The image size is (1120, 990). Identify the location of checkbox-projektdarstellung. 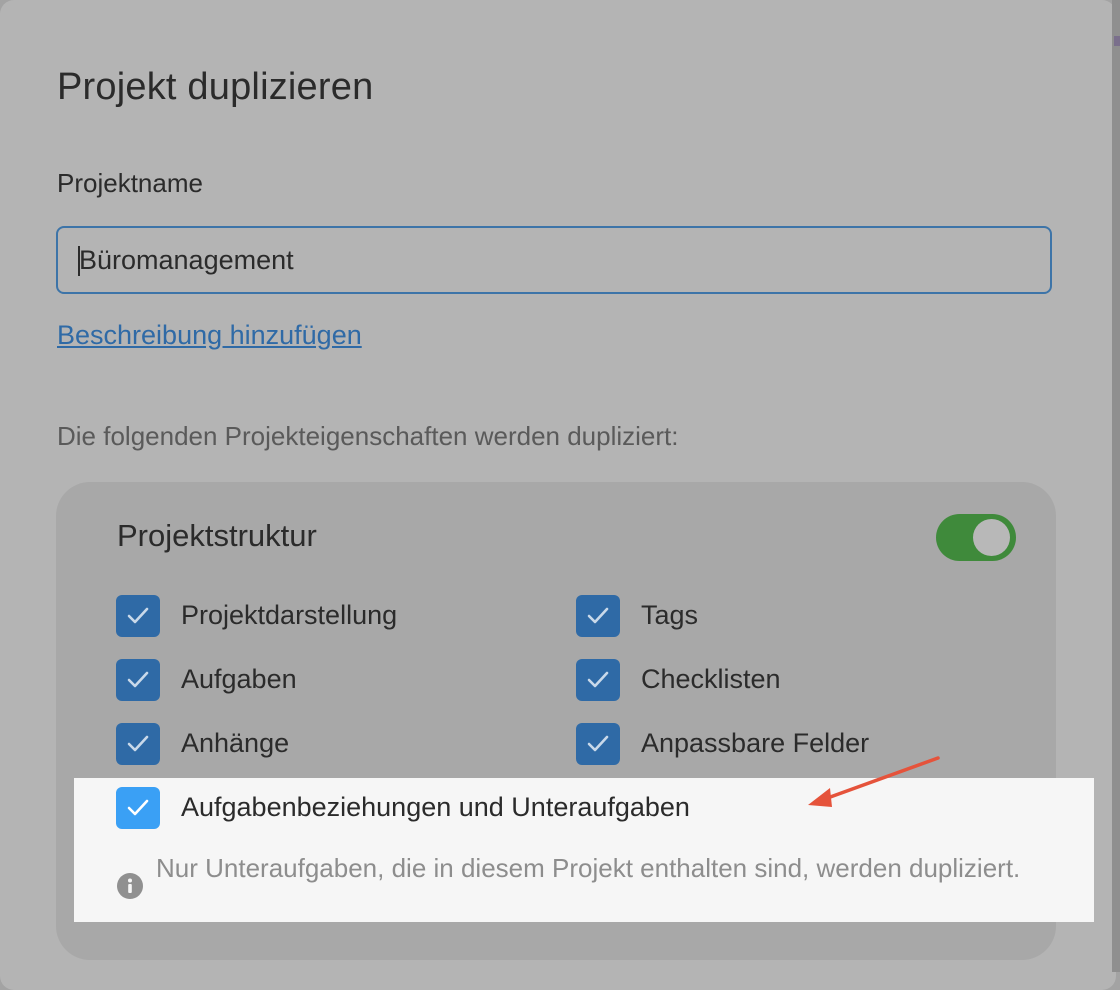
(138, 616).